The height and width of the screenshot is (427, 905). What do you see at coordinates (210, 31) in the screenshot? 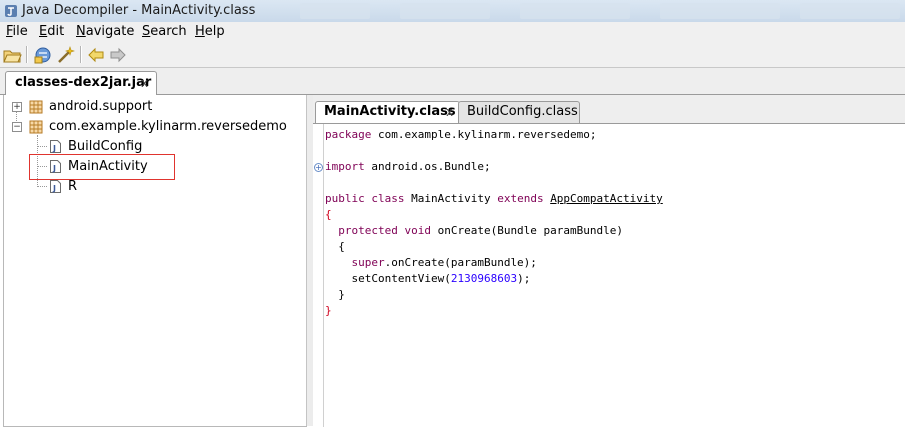
I see `menu-help: Help` at bounding box center [210, 31].